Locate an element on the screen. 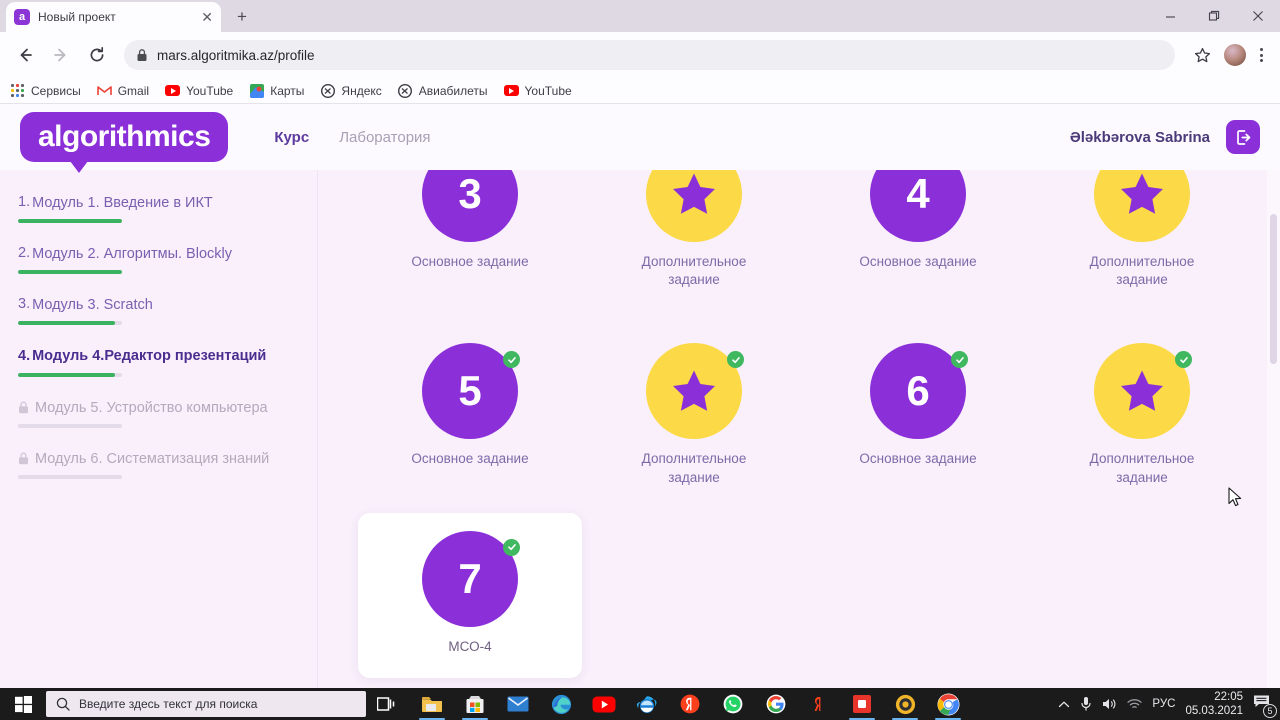 The height and width of the screenshot is (720, 1280). taskbar-search-input: Введите здесь текст для поиска is located at coordinates (206, 704).